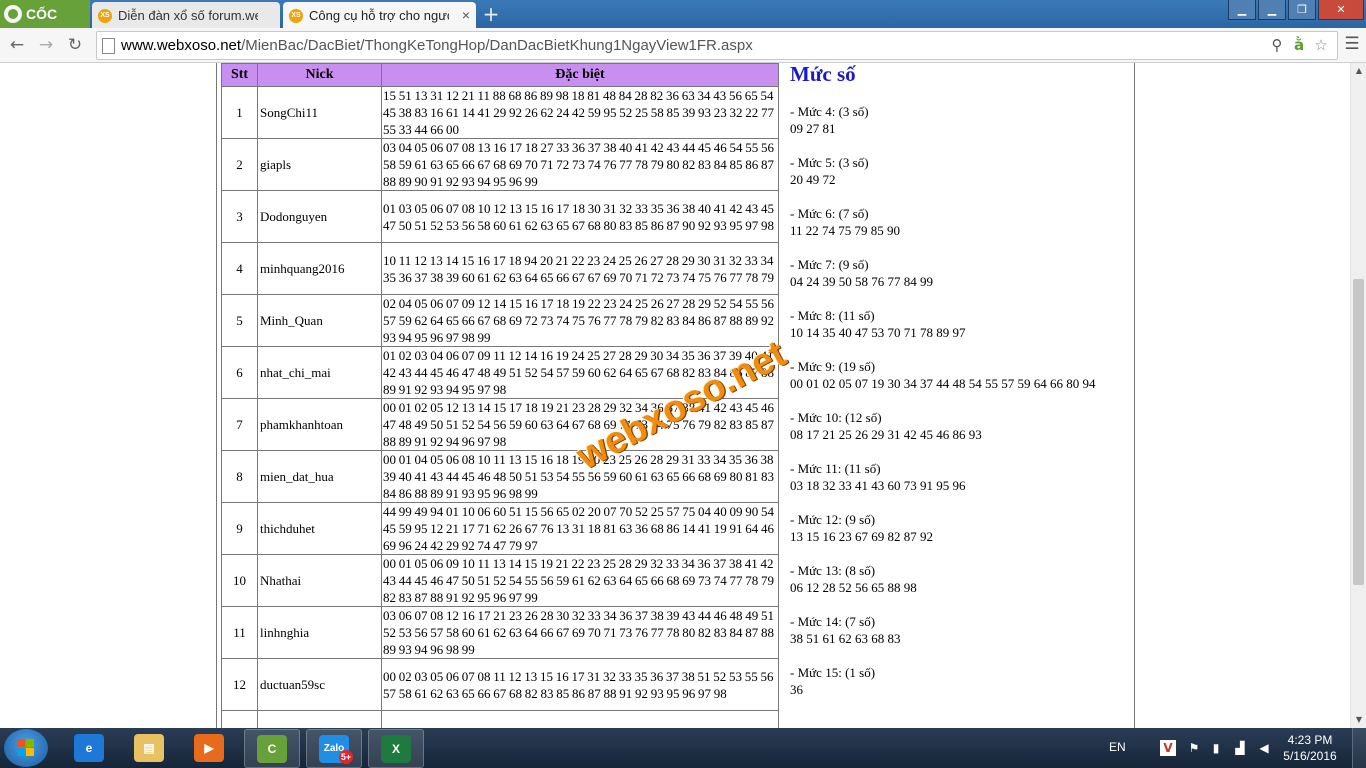 The height and width of the screenshot is (768, 1366). I want to click on app-icon: ▶, so click(209, 748).